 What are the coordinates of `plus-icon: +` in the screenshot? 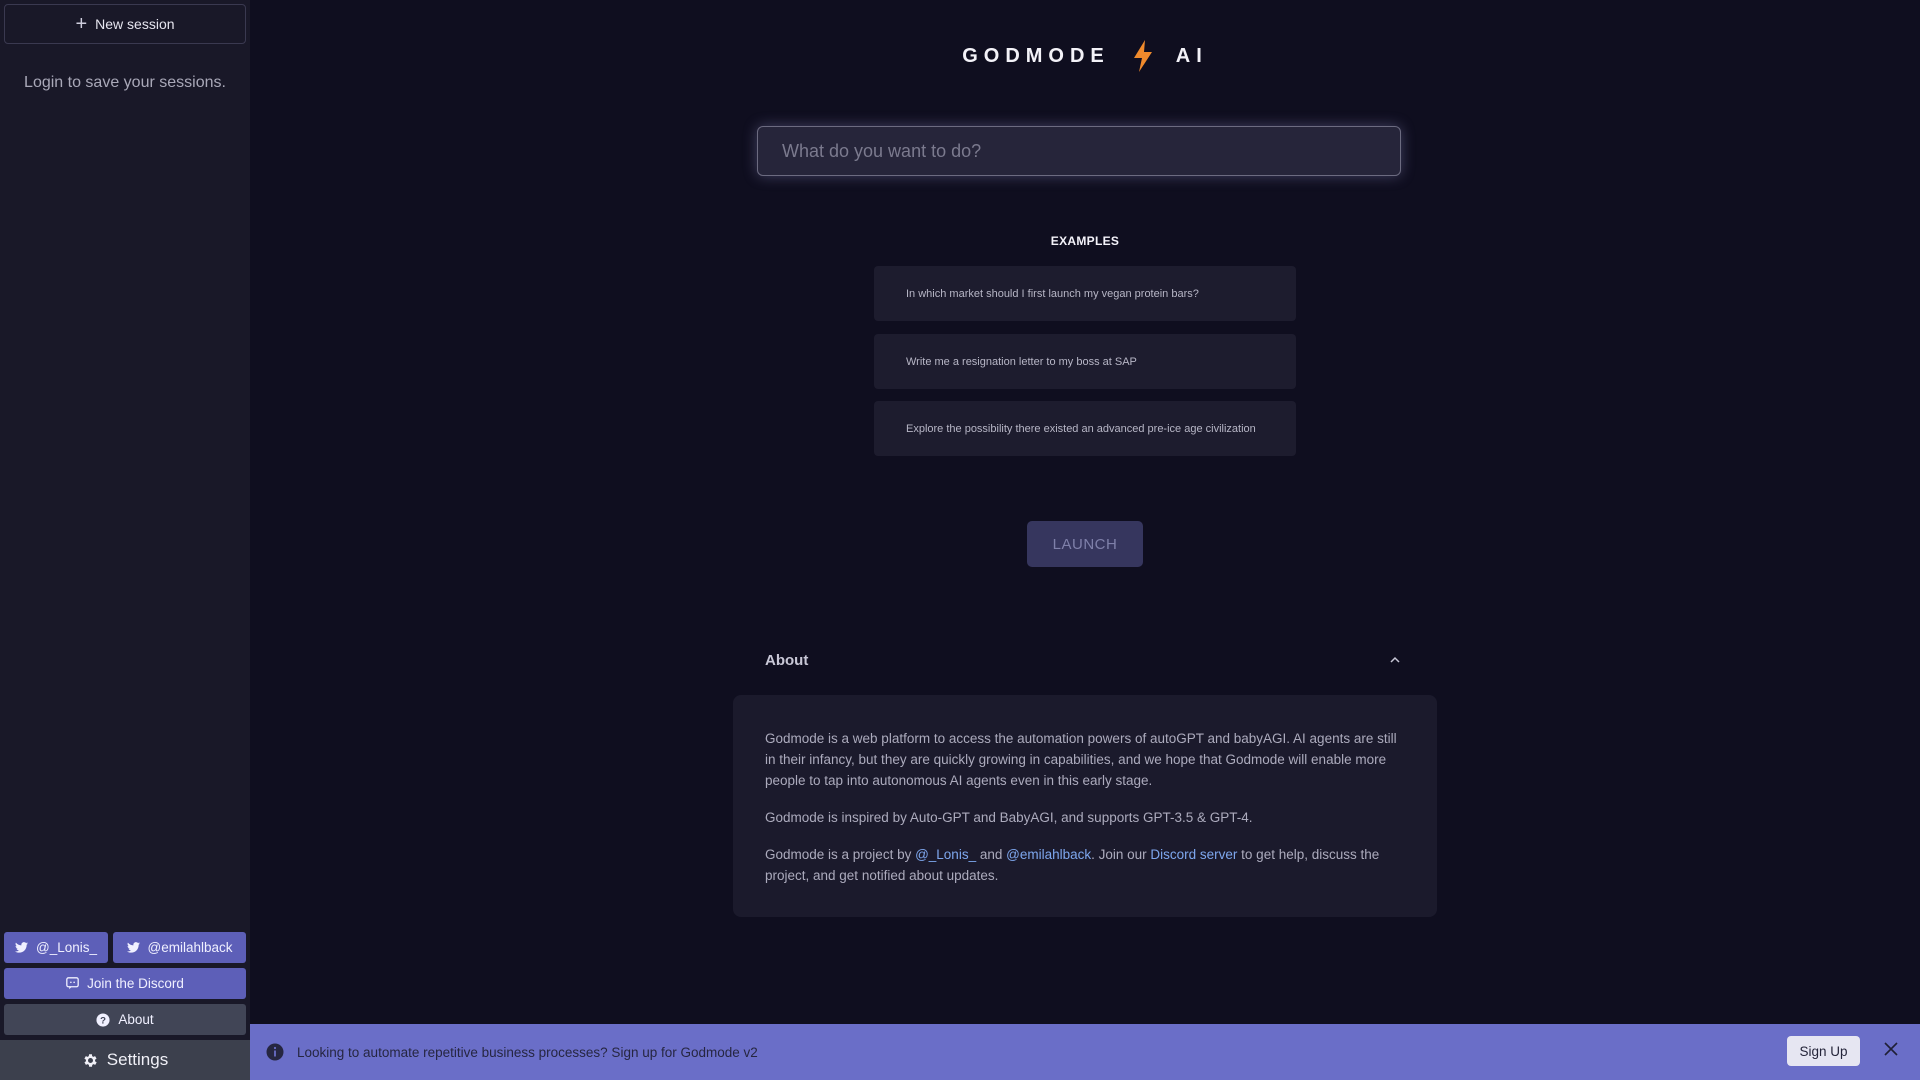 It's located at (81, 24).